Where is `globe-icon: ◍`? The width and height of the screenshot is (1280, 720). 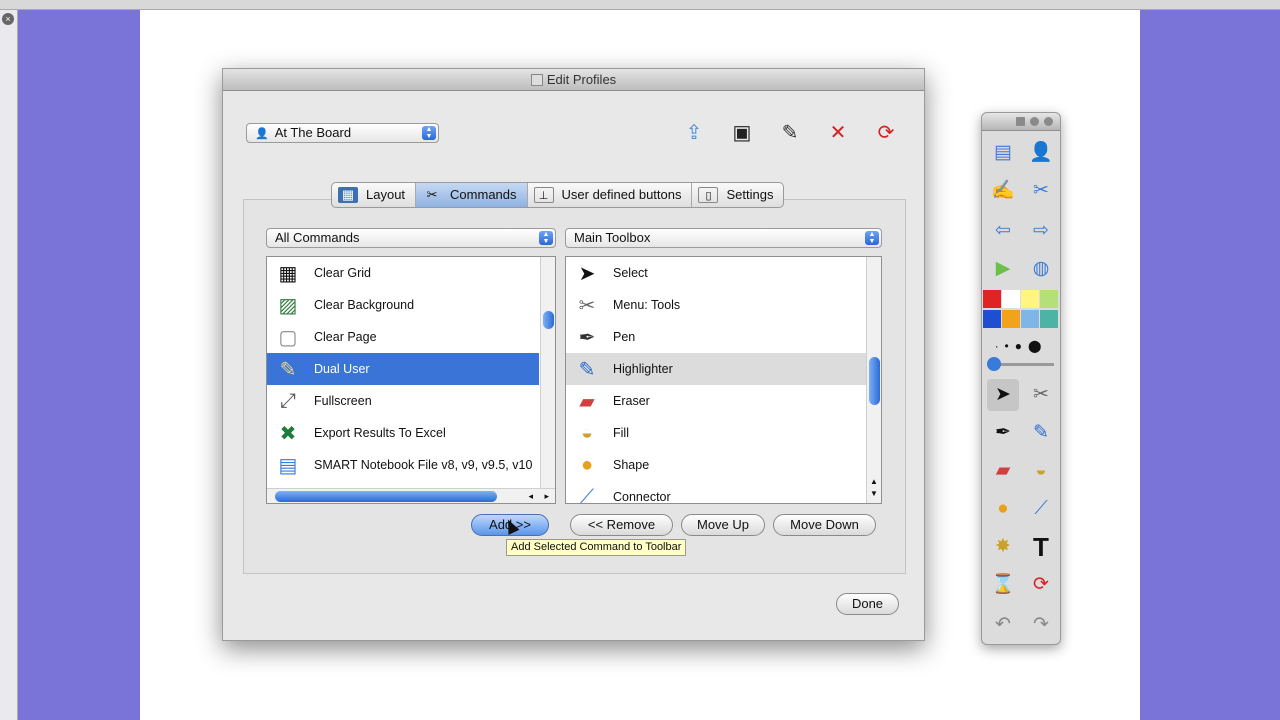
globe-icon: ◍ is located at coordinates (1041, 269).